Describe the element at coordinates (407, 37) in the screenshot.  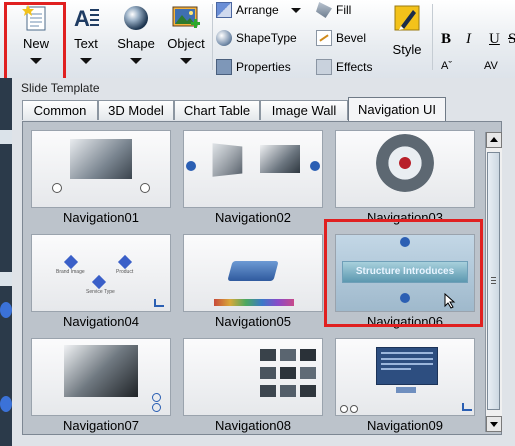
I see `style-button: Style` at that location.